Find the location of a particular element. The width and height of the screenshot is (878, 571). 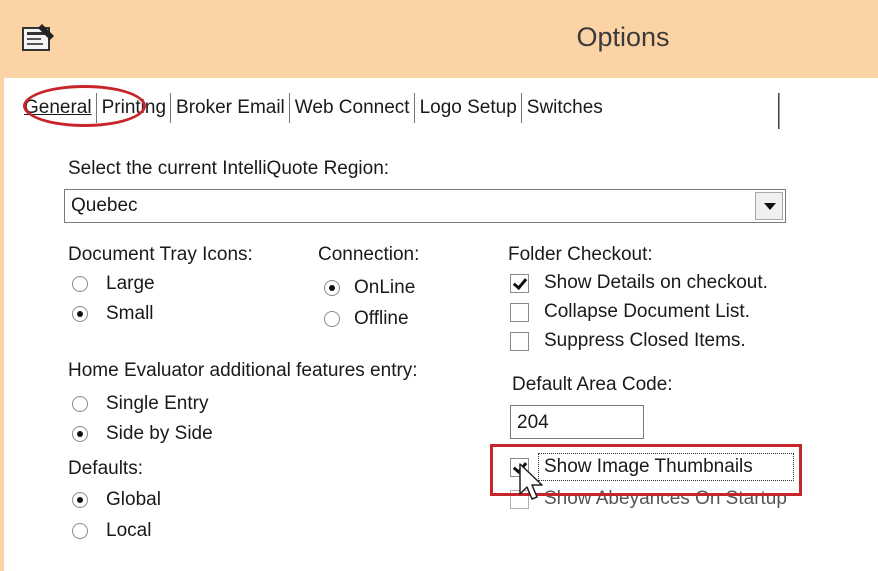

radio-side-by-side-label: Side by Side is located at coordinates (159, 434).